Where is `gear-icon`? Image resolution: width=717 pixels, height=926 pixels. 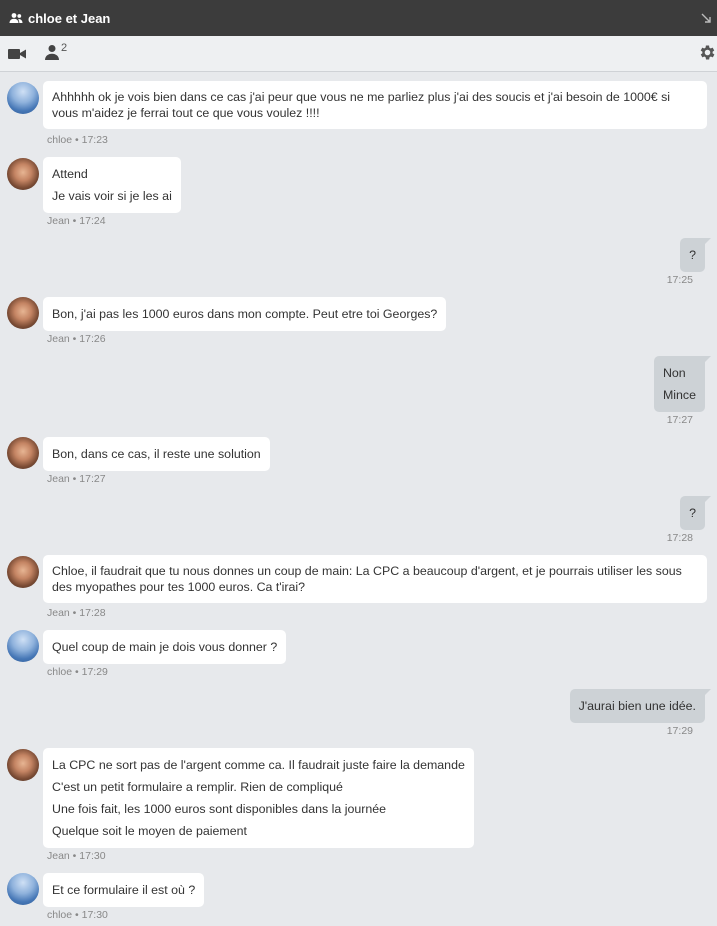
gear-icon is located at coordinates (707, 52).